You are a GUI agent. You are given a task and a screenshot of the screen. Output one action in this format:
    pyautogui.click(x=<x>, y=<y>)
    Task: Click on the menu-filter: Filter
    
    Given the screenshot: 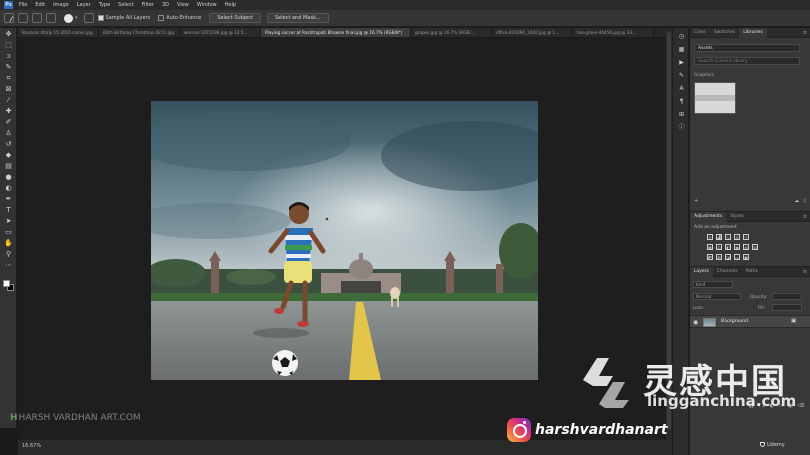 What is the action you would take?
    pyautogui.click(x=148, y=5)
    